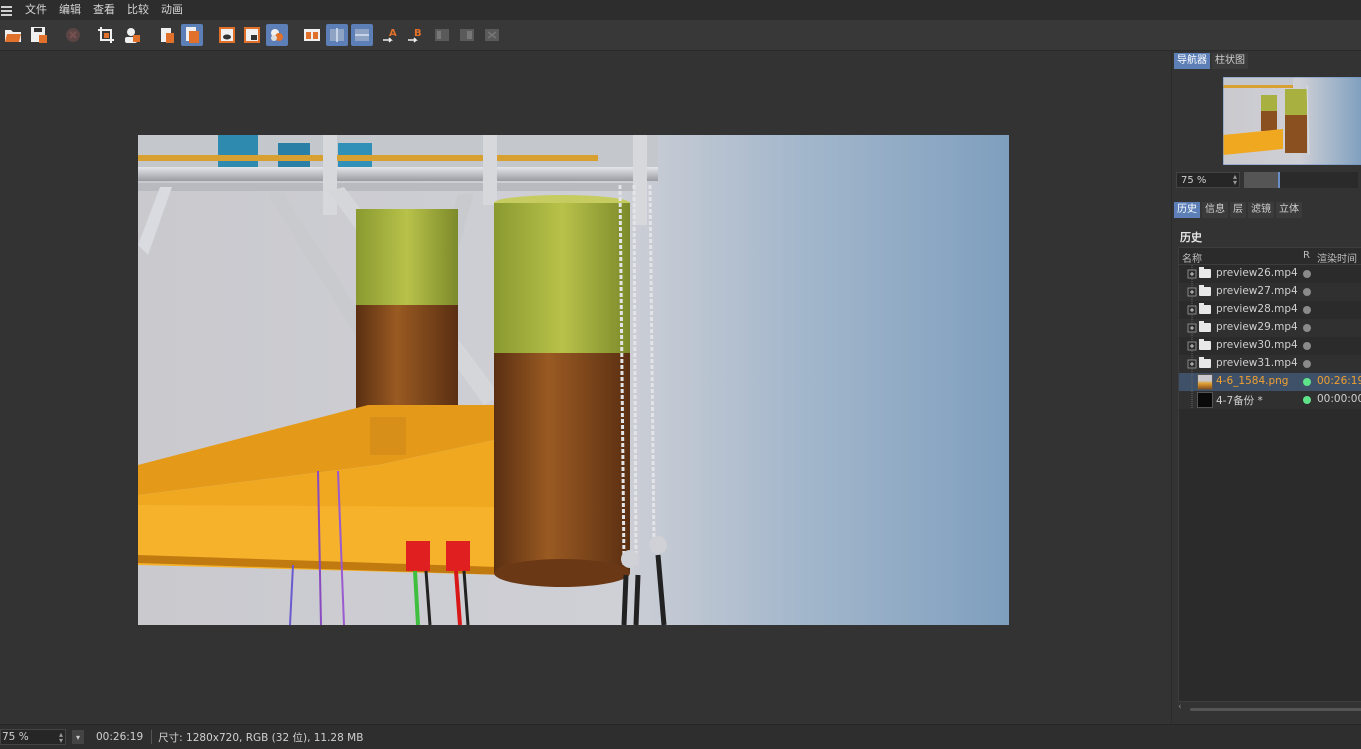  I want to click on user-render-icon, so click(132, 35).